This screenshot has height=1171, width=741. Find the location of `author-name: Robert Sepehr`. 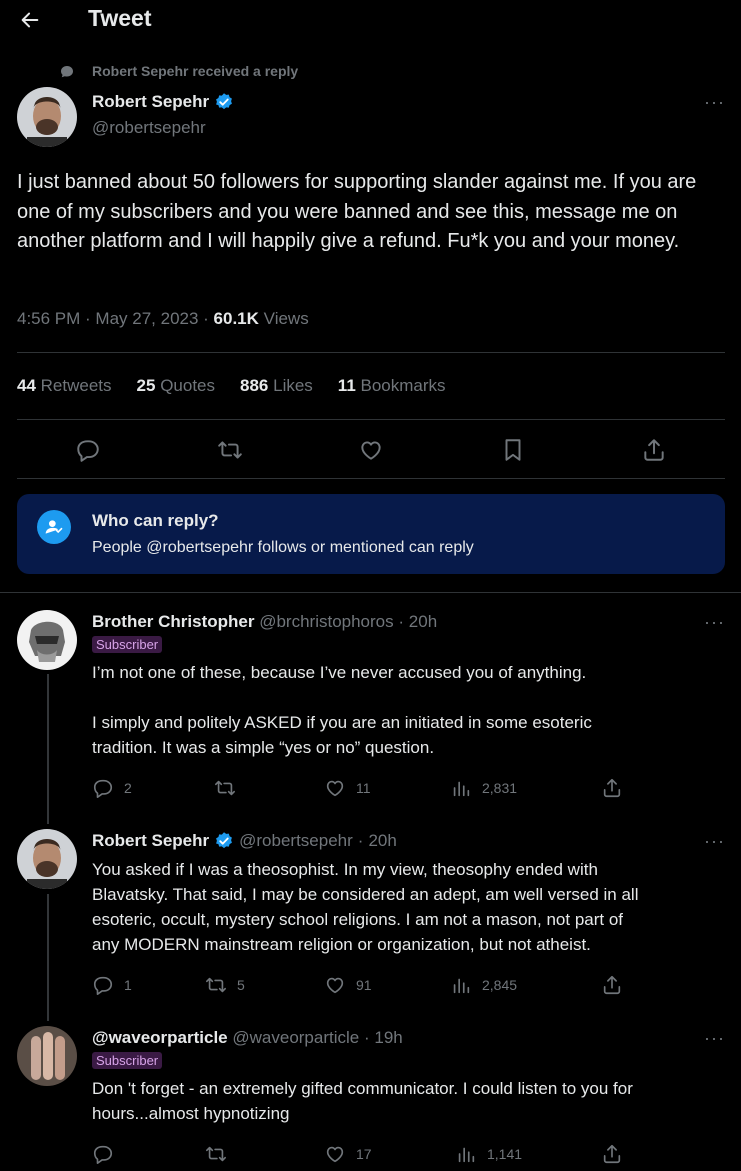

author-name: Robert Sepehr is located at coordinates (150, 102).